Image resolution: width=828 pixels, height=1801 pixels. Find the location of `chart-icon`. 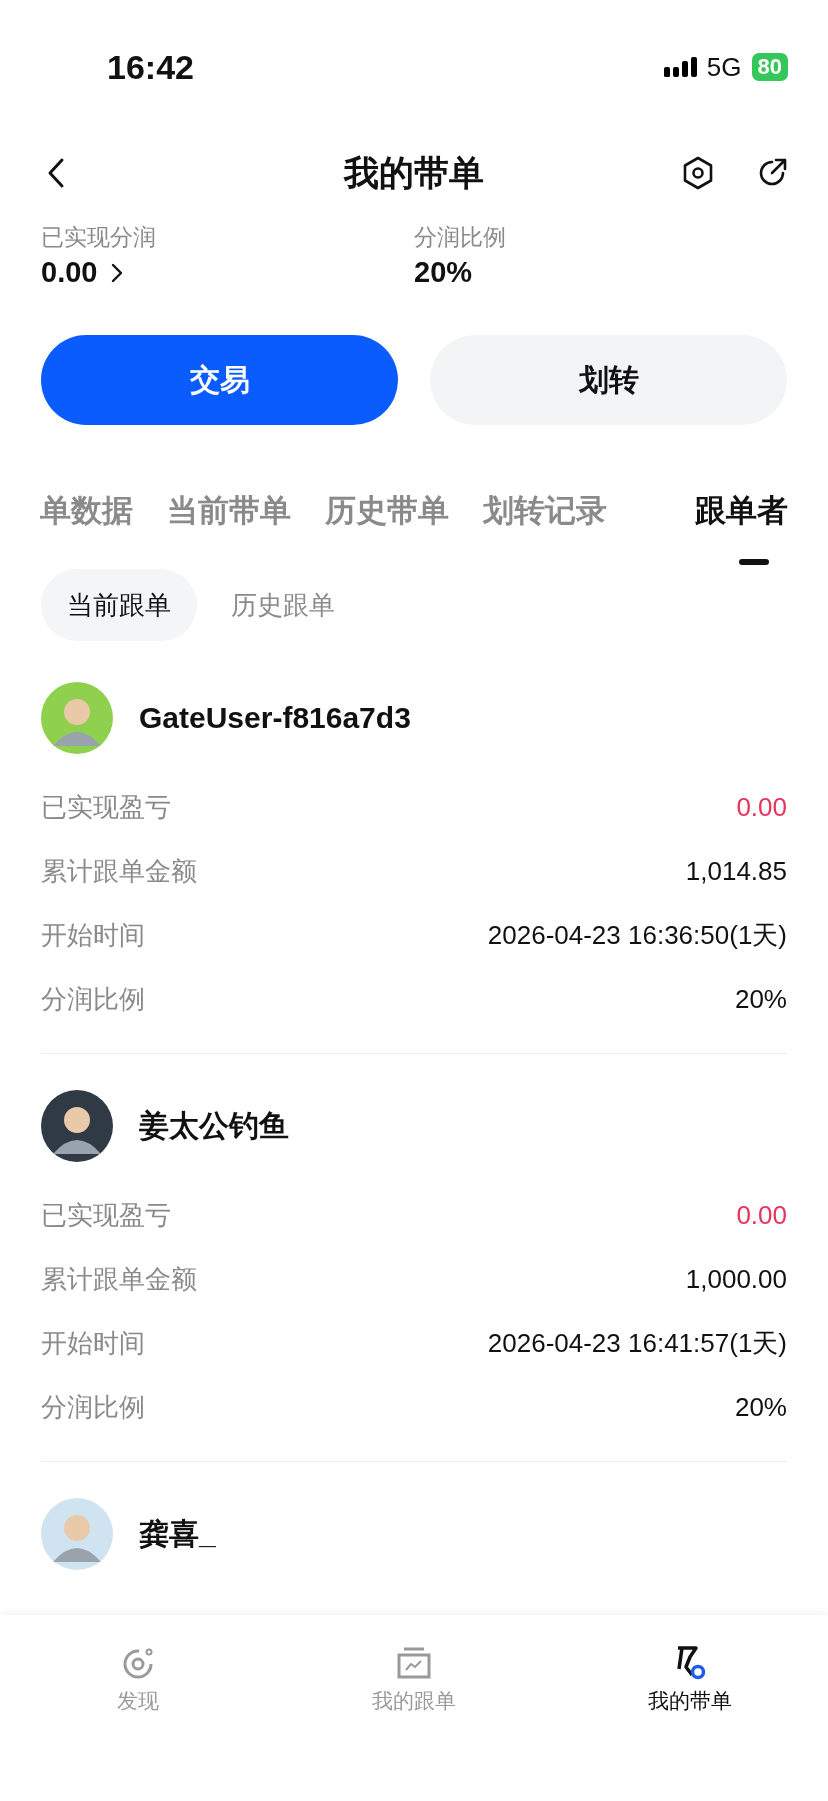

chart-icon is located at coordinates (414, 1663).